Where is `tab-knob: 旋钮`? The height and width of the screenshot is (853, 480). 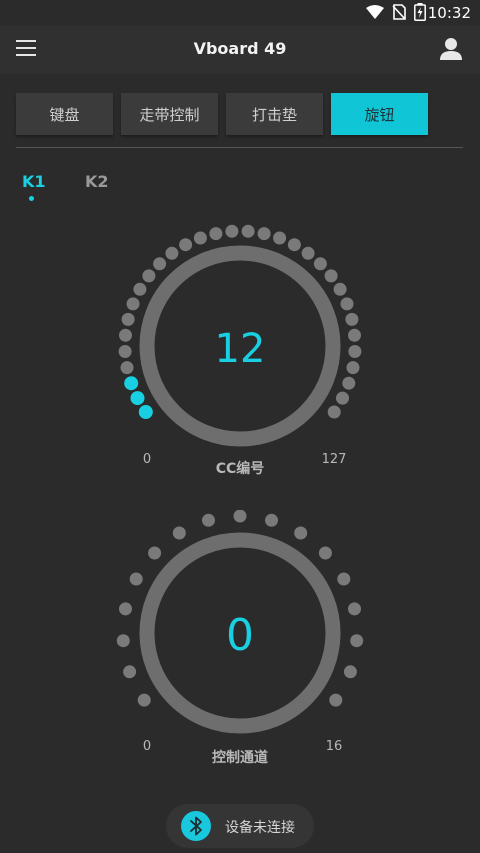
tab-knob: 旋钮 is located at coordinates (379, 114).